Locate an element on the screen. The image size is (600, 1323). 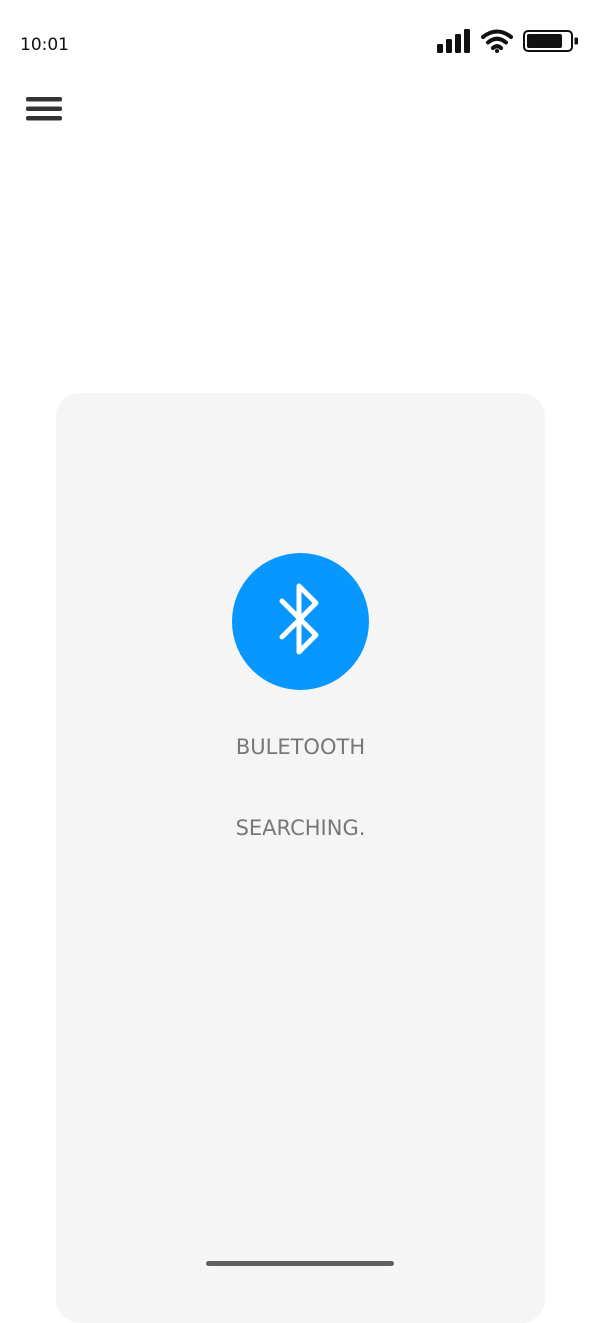
wifi-icon is located at coordinates (497, 41).